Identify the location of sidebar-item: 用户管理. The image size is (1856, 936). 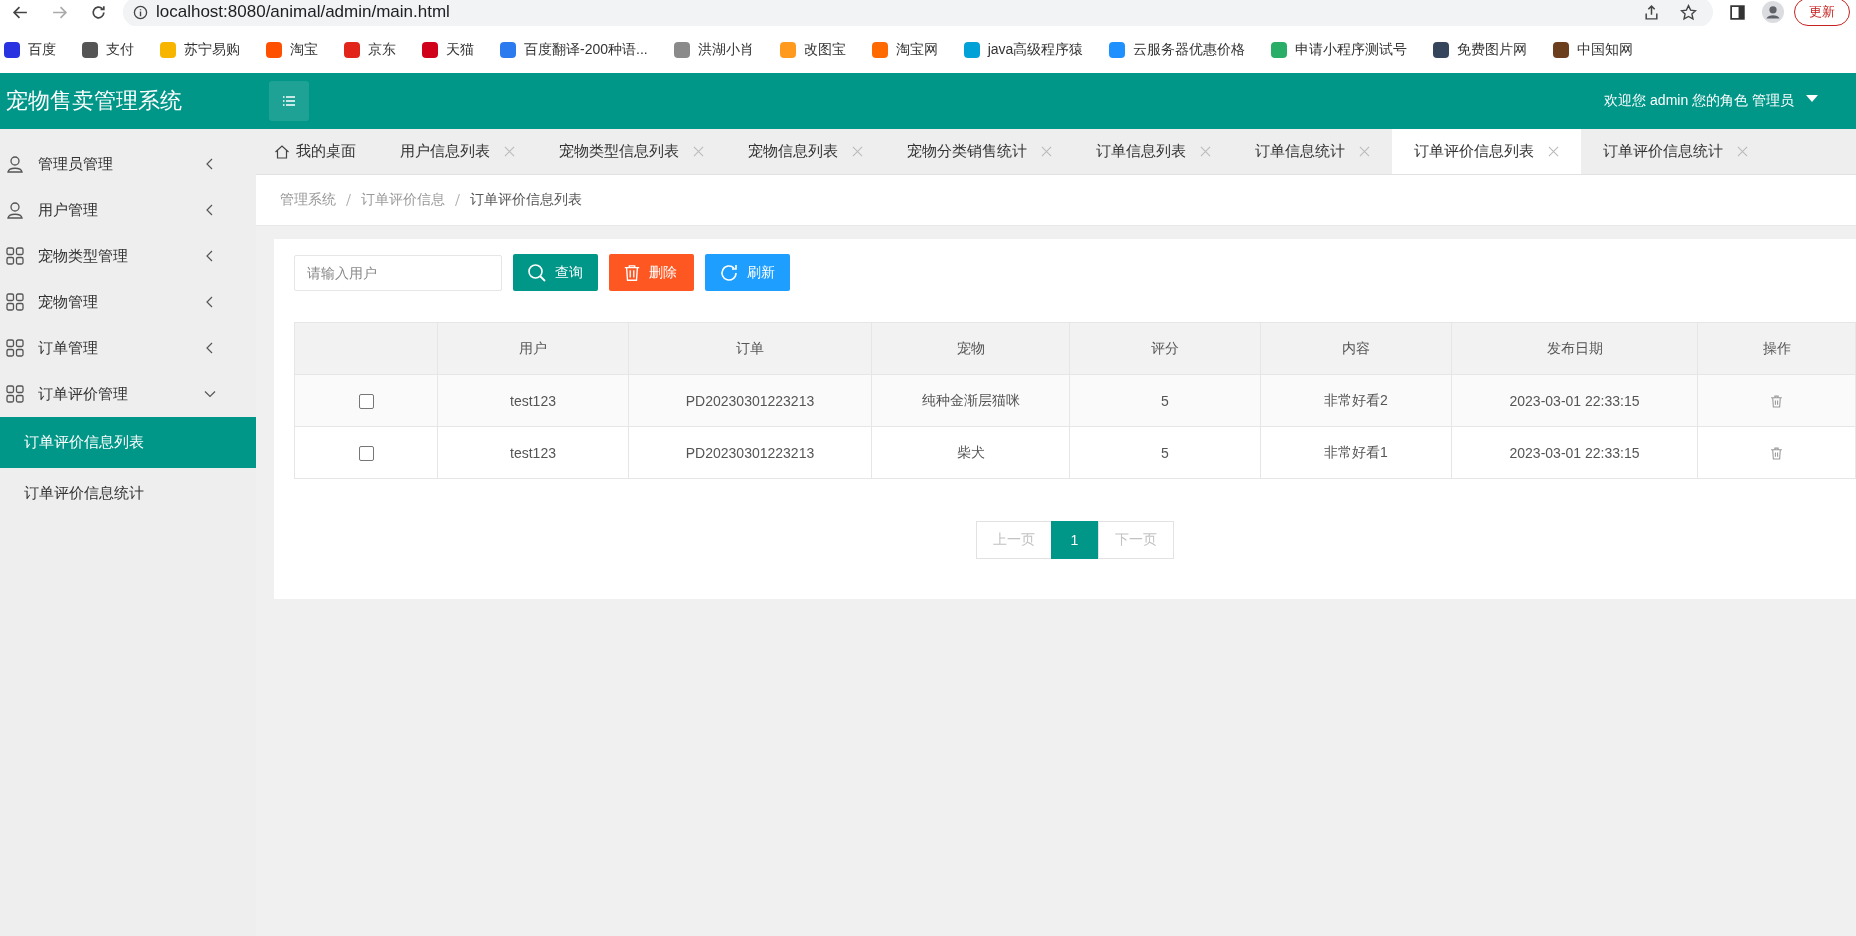
(128, 210).